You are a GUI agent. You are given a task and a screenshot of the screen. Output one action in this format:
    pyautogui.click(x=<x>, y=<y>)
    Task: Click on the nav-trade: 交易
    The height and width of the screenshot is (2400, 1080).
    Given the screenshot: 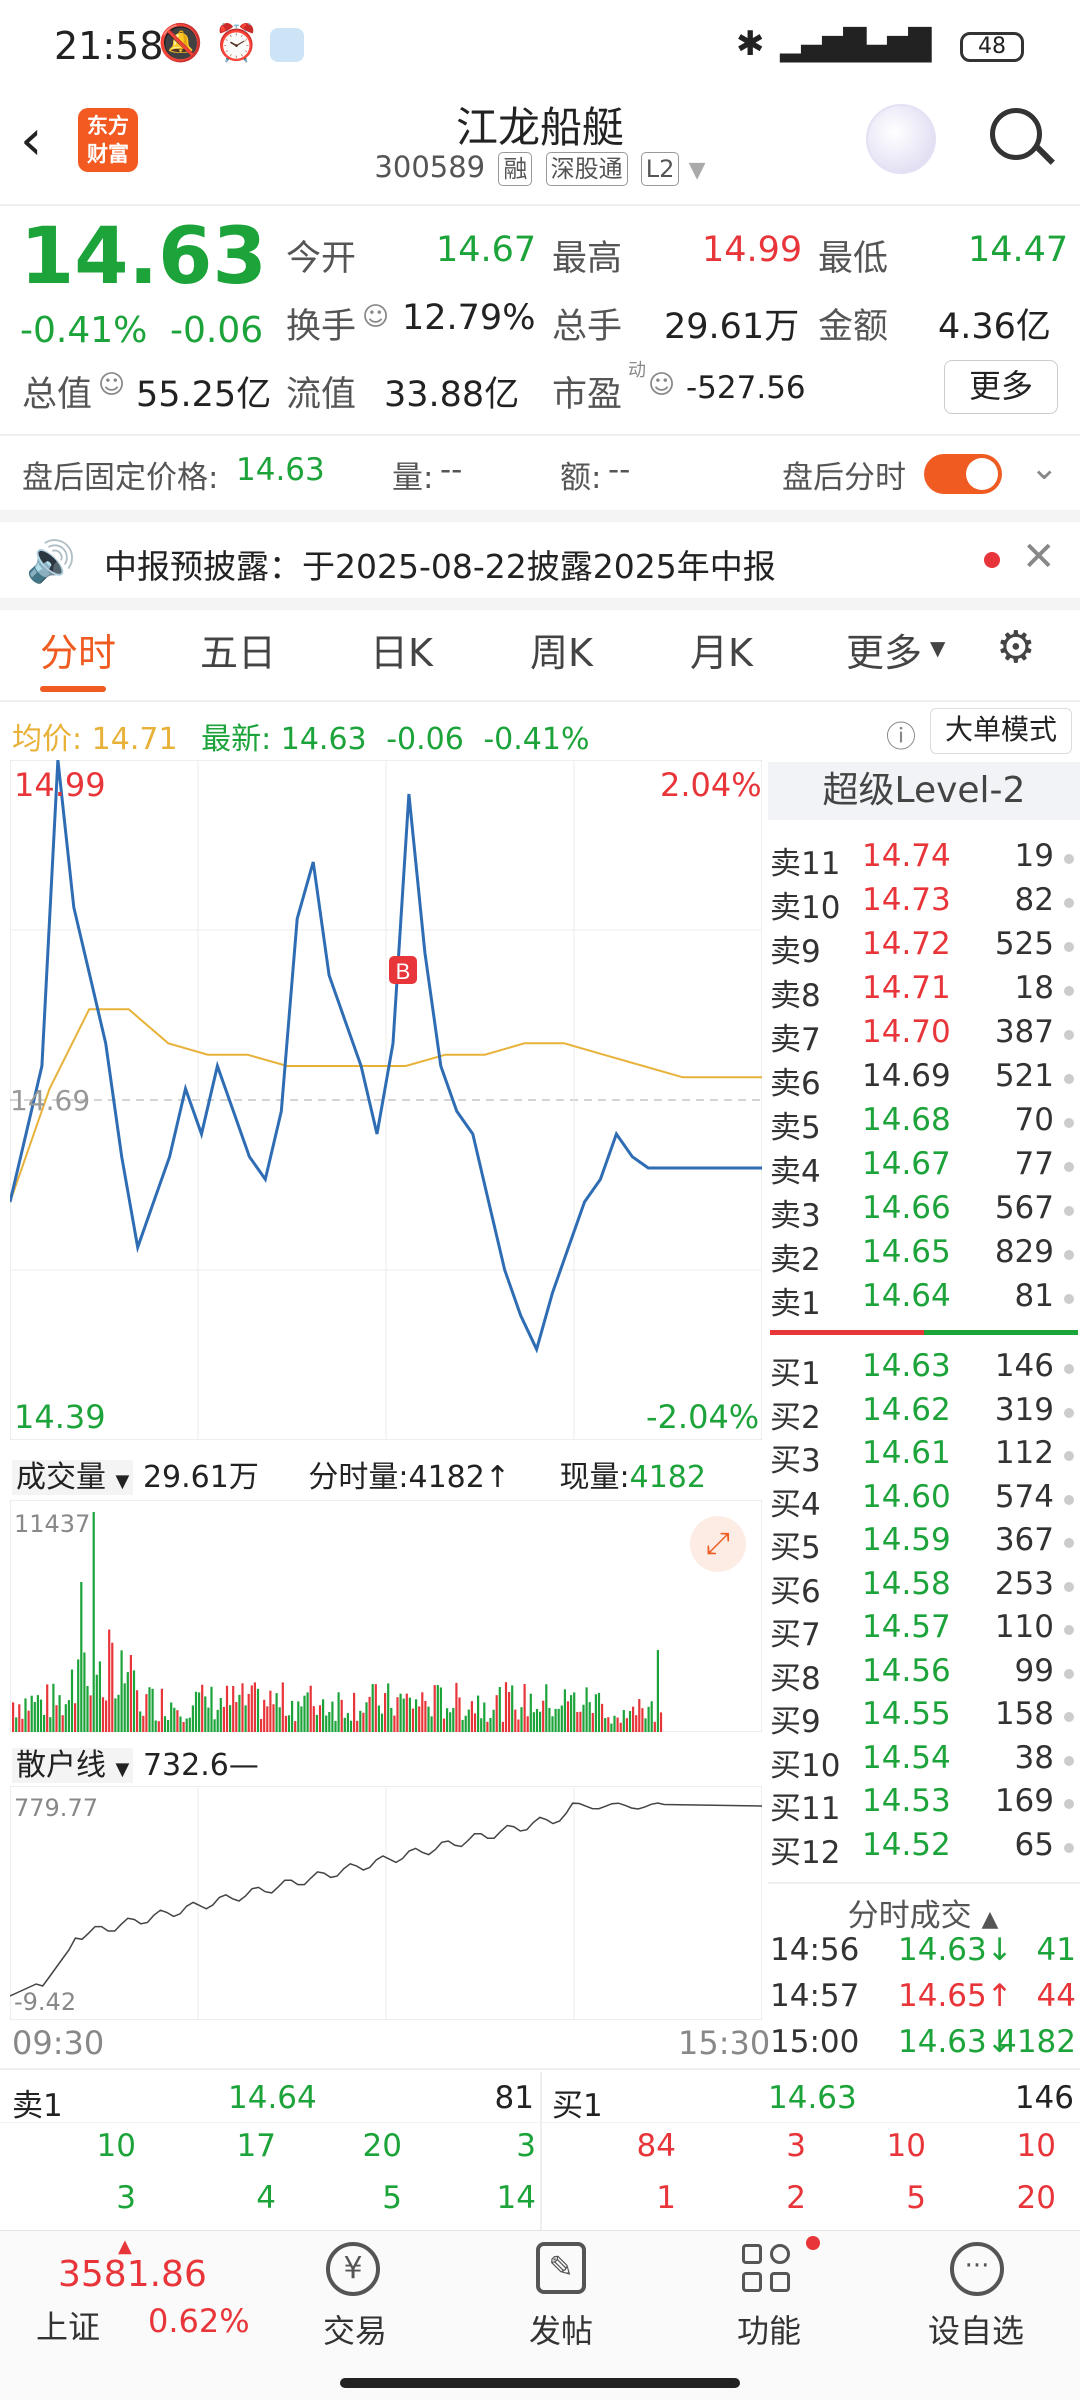 What is the action you would take?
    pyautogui.click(x=355, y=2329)
    